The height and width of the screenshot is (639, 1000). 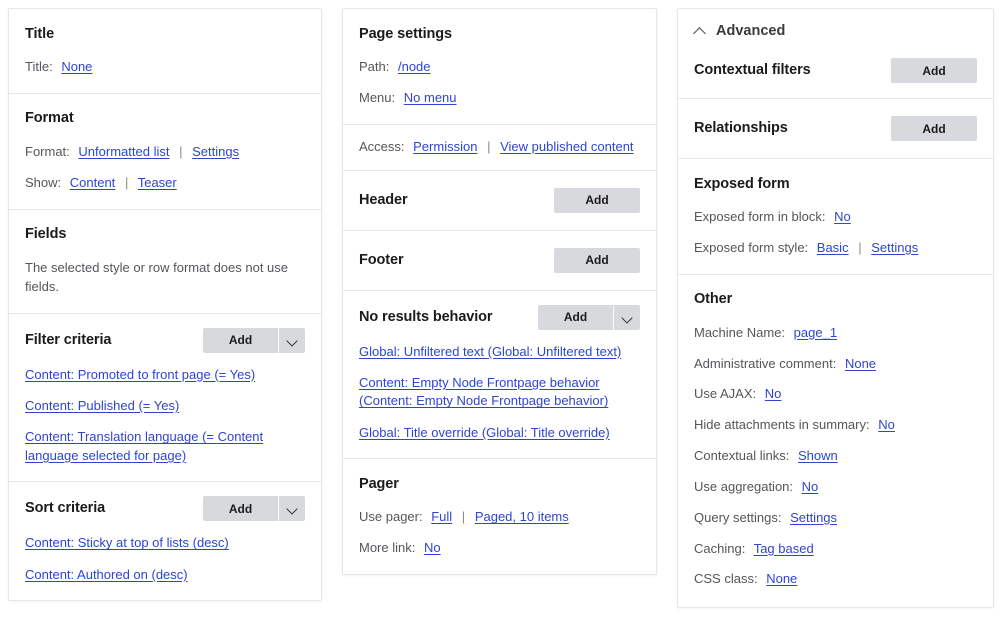 I want to click on row-label: Administrative comment:, so click(x=765, y=363).